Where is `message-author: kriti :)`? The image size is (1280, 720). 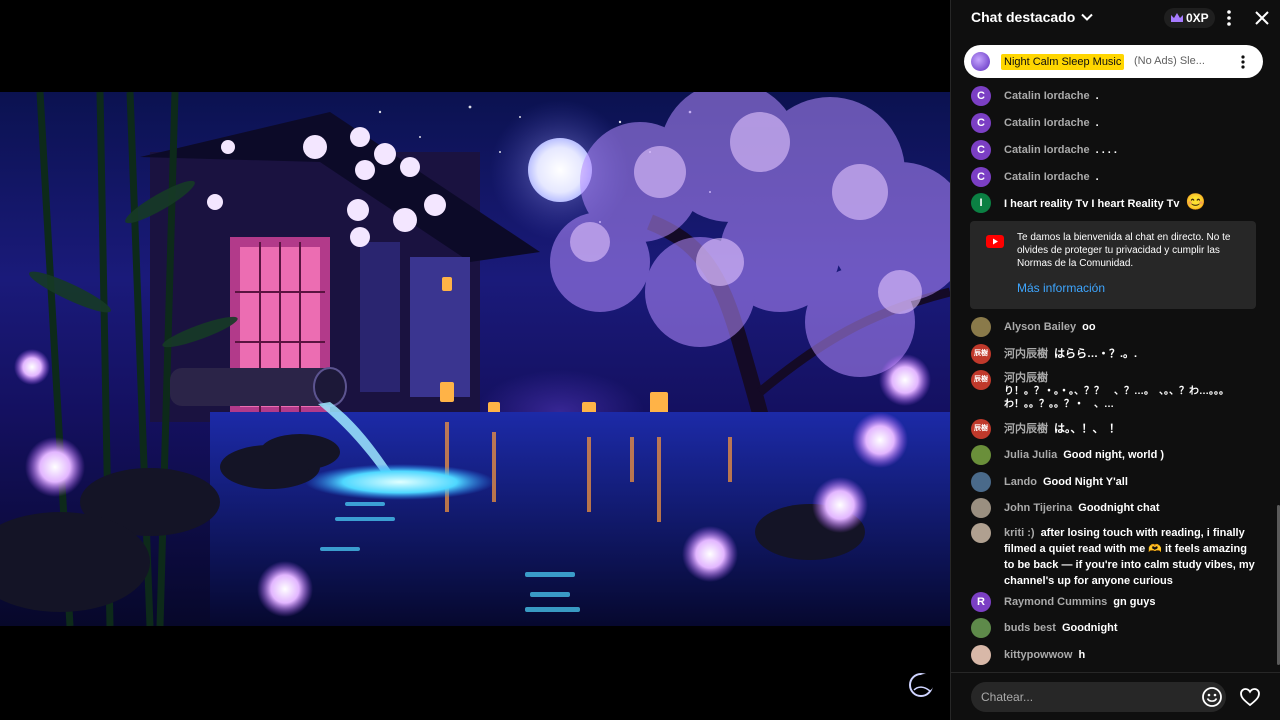
message-author: kriti :) is located at coordinates (1019, 533).